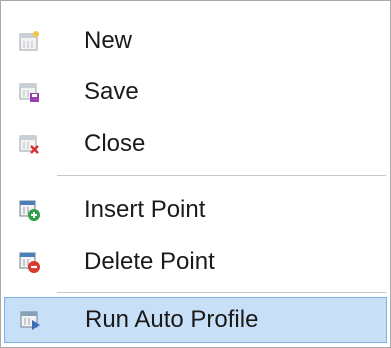 Image resolution: width=391 pixels, height=348 pixels. I want to click on menu-item-label: Run Auto Profile, so click(172, 319).